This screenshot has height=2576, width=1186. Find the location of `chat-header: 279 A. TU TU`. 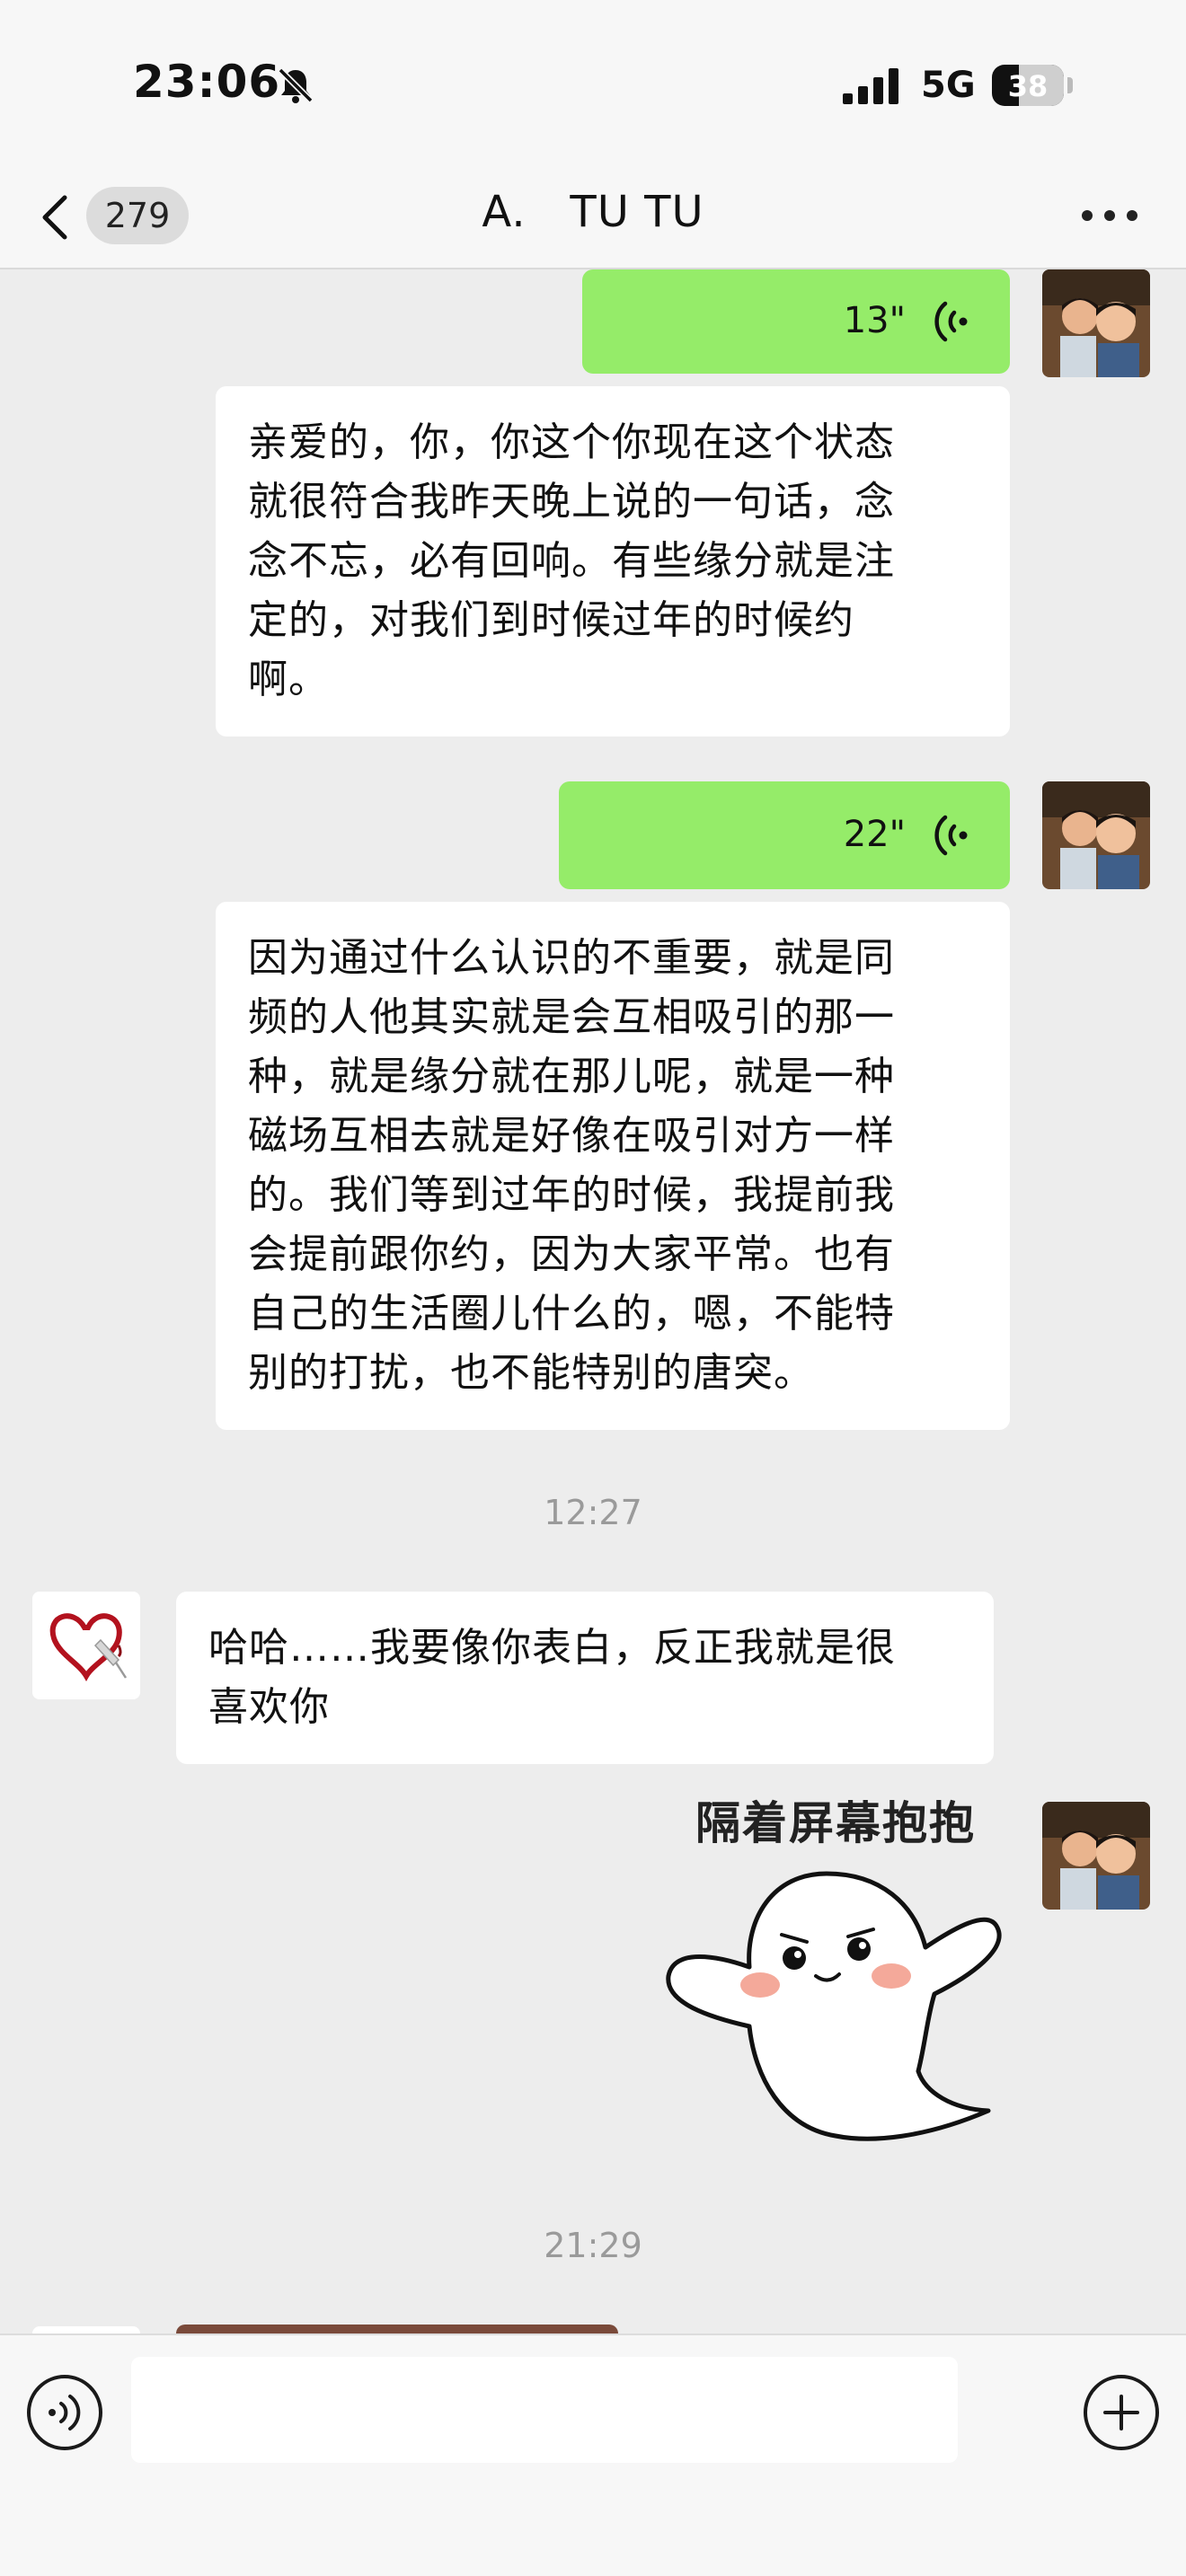

chat-header: 279 A. TU TU is located at coordinates (593, 215).